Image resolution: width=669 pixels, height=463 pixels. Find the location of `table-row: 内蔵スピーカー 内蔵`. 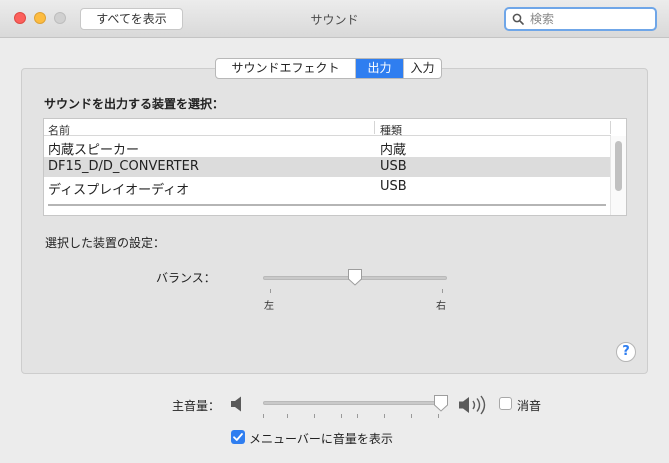

table-row: 内蔵スピーカー 内蔵 is located at coordinates (327, 147).